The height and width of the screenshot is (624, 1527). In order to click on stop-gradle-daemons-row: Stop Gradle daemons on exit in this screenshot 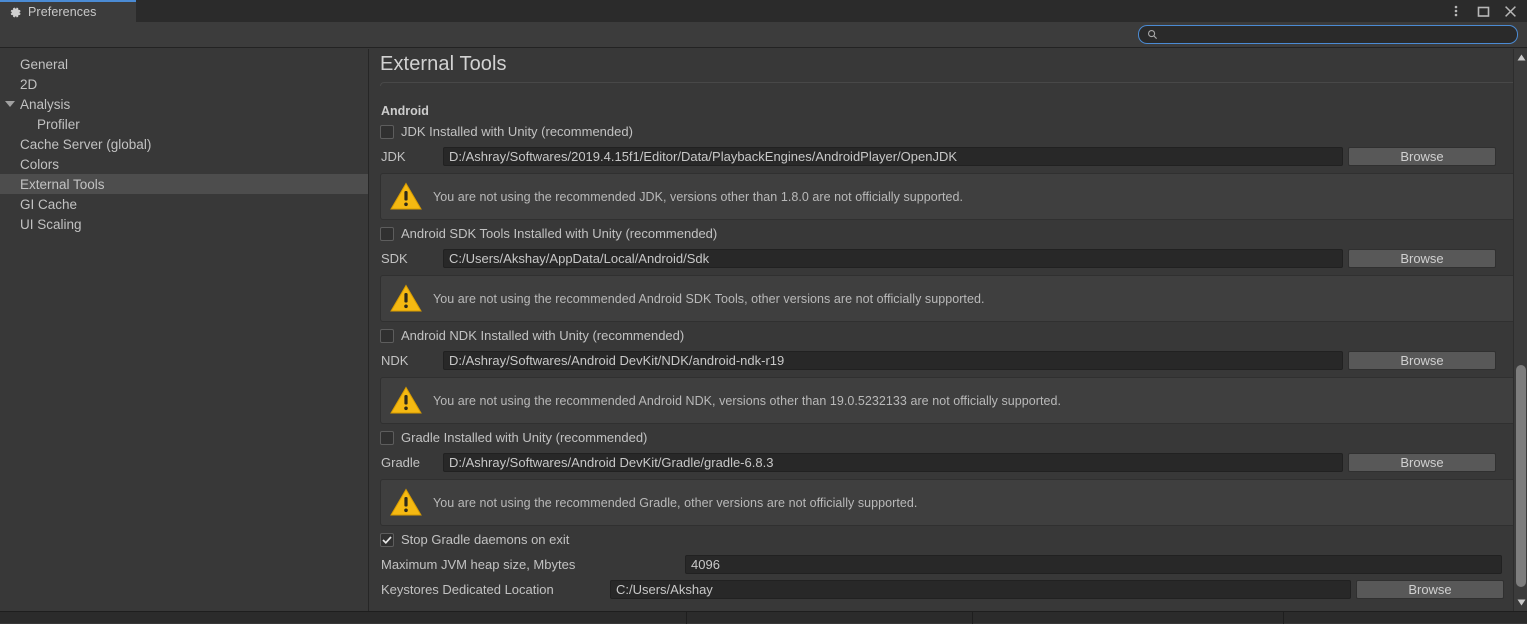, I will do `click(948, 539)`.